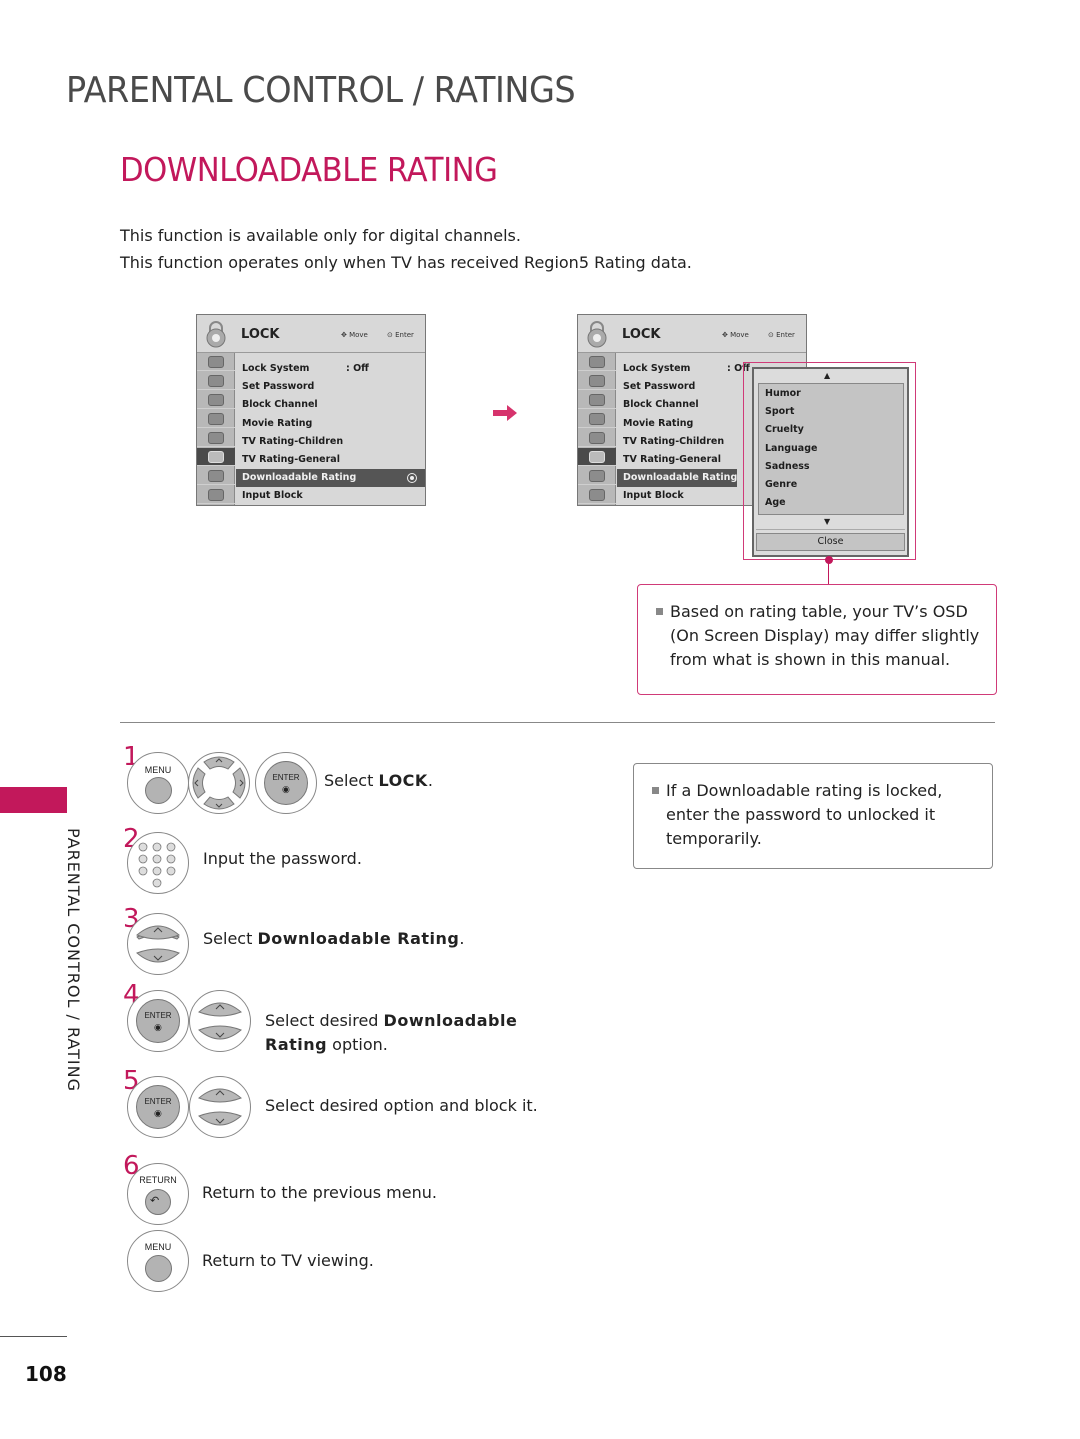 This screenshot has width=1080, height=1439. I want to click on callout-line, so click(828, 573).